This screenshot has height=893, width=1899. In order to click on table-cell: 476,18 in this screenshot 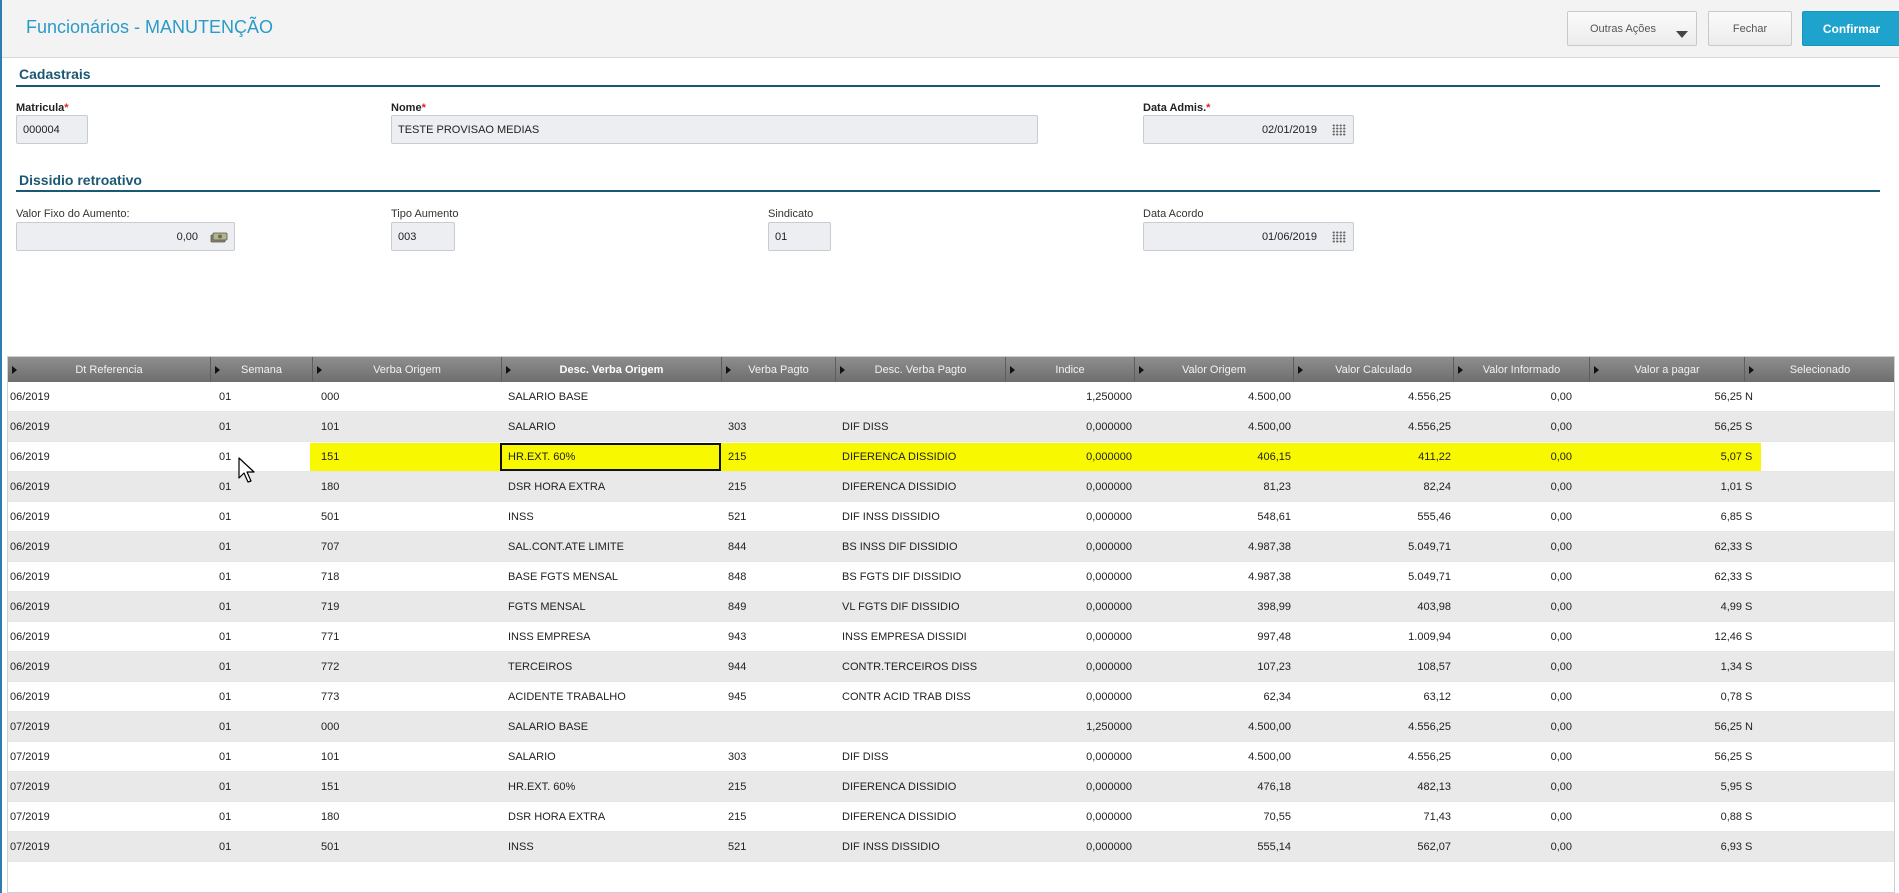, I will do `click(1213, 787)`.